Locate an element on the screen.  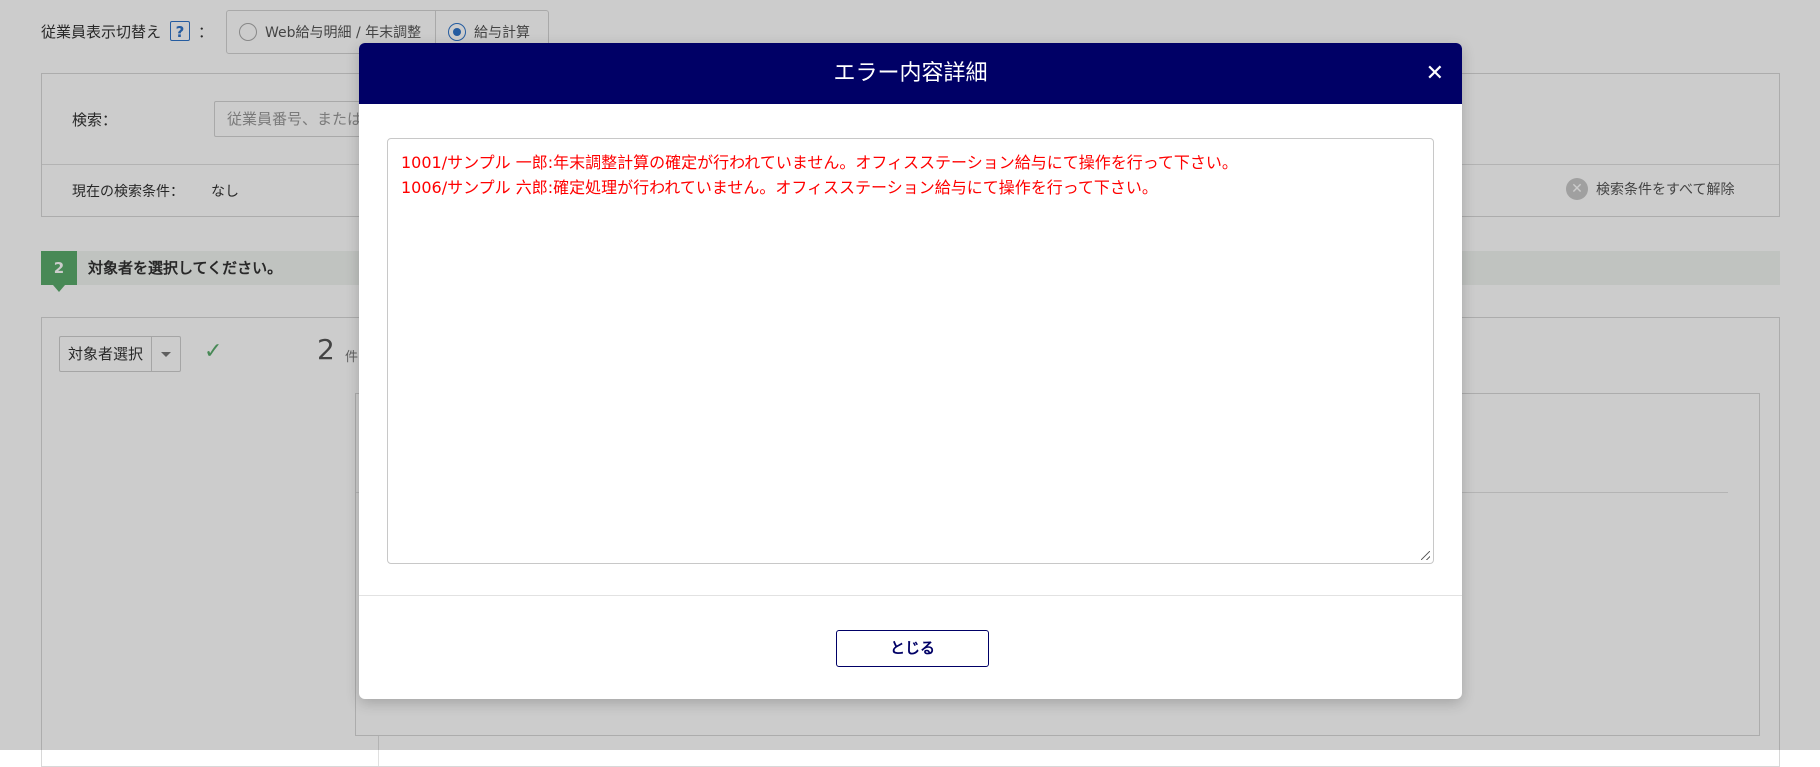
modal-footer-divider is located at coordinates (910, 595).